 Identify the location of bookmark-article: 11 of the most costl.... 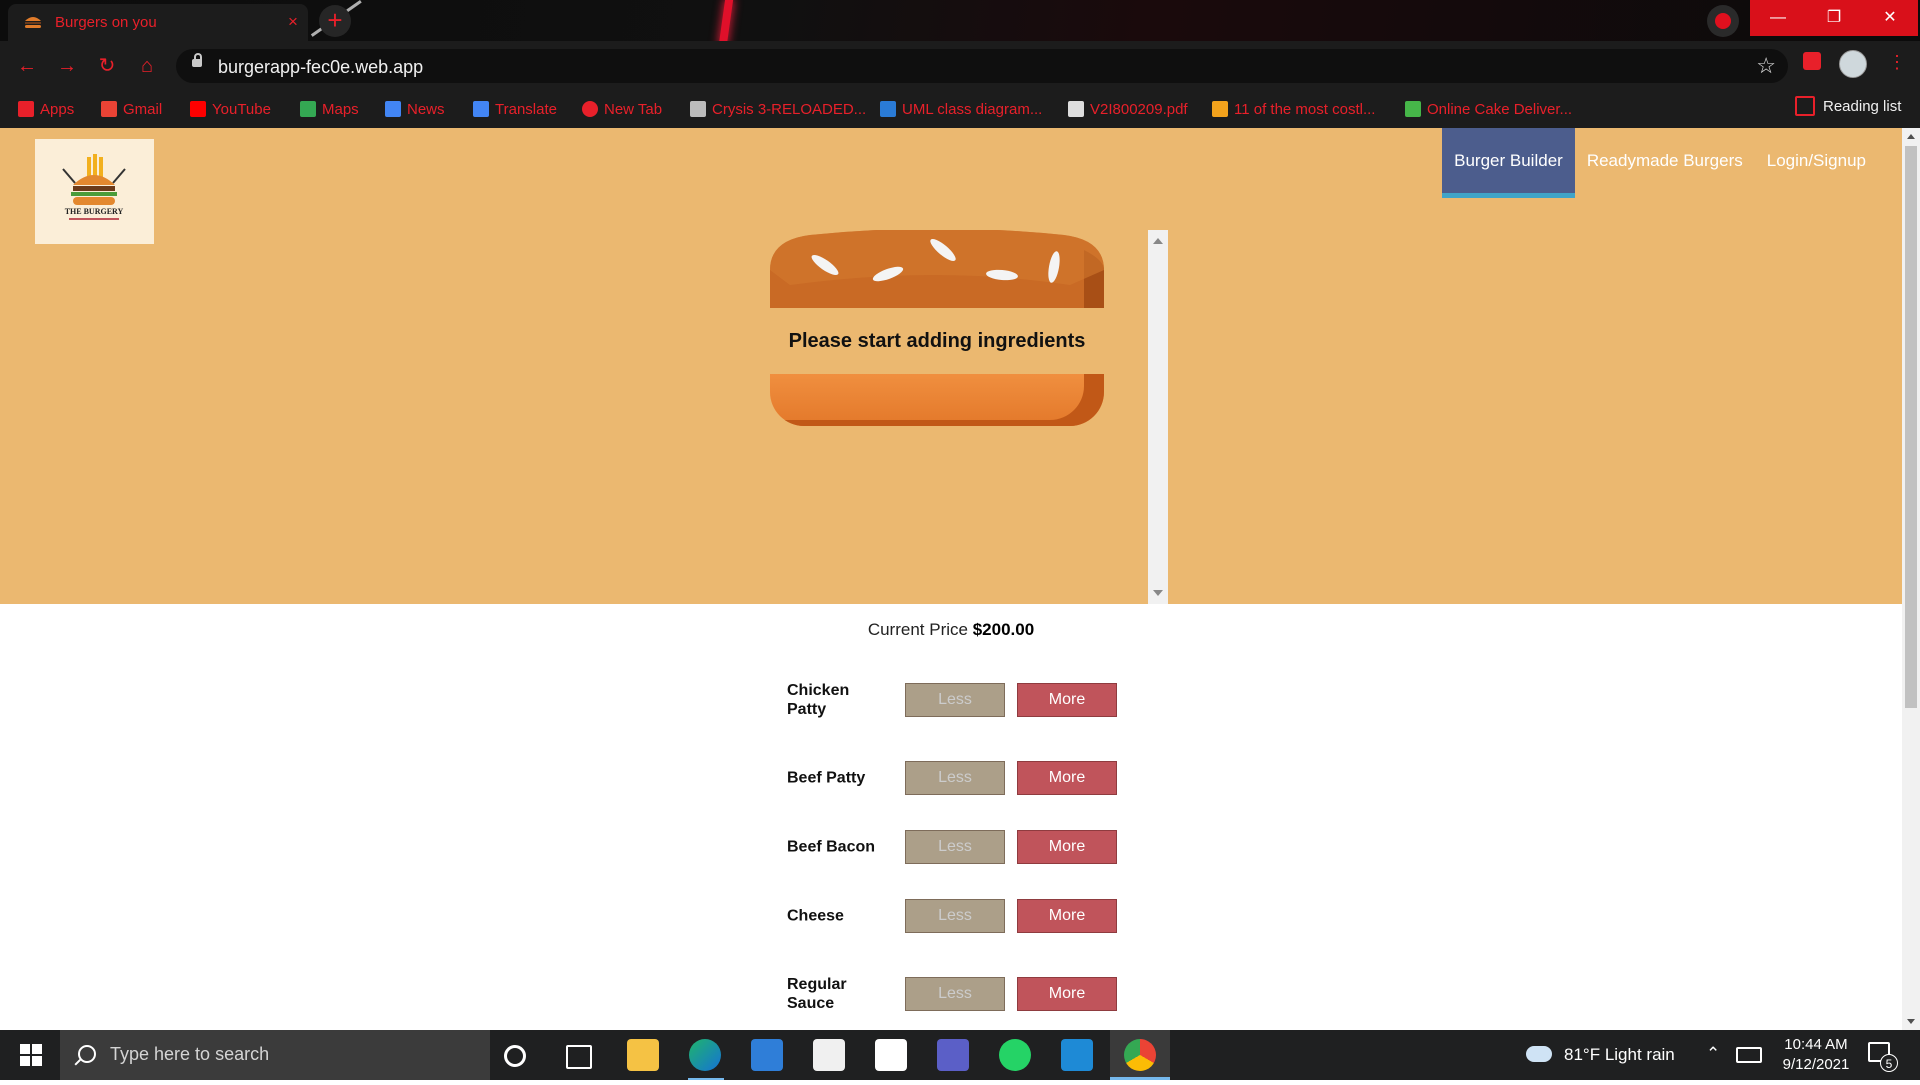
(1293, 109).